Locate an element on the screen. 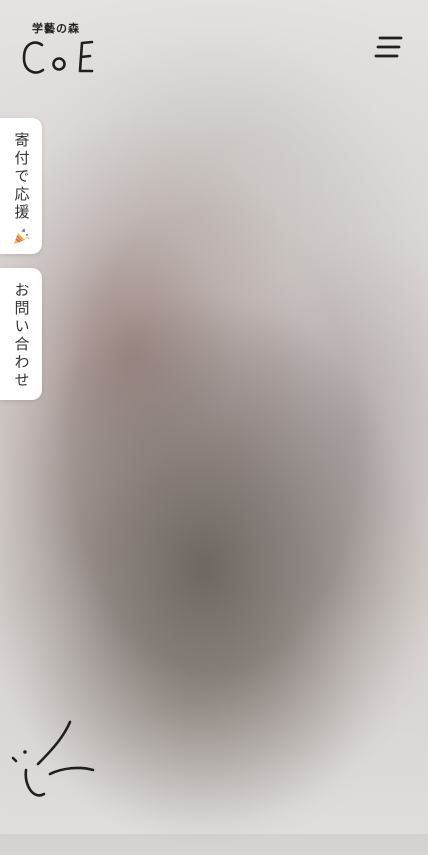  site-logo: 学藝の森 is located at coordinates (61, 49).